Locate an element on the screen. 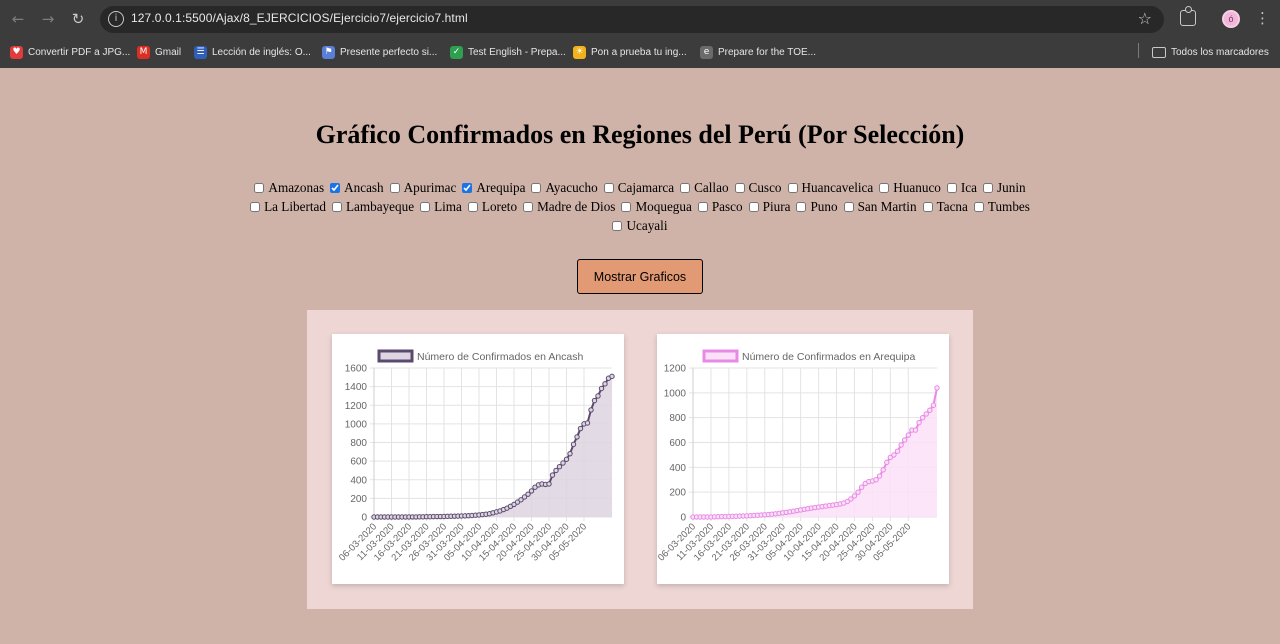 This screenshot has height=644, width=1280. region-option-tacna: Tacna is located at coordinates (945, 206).